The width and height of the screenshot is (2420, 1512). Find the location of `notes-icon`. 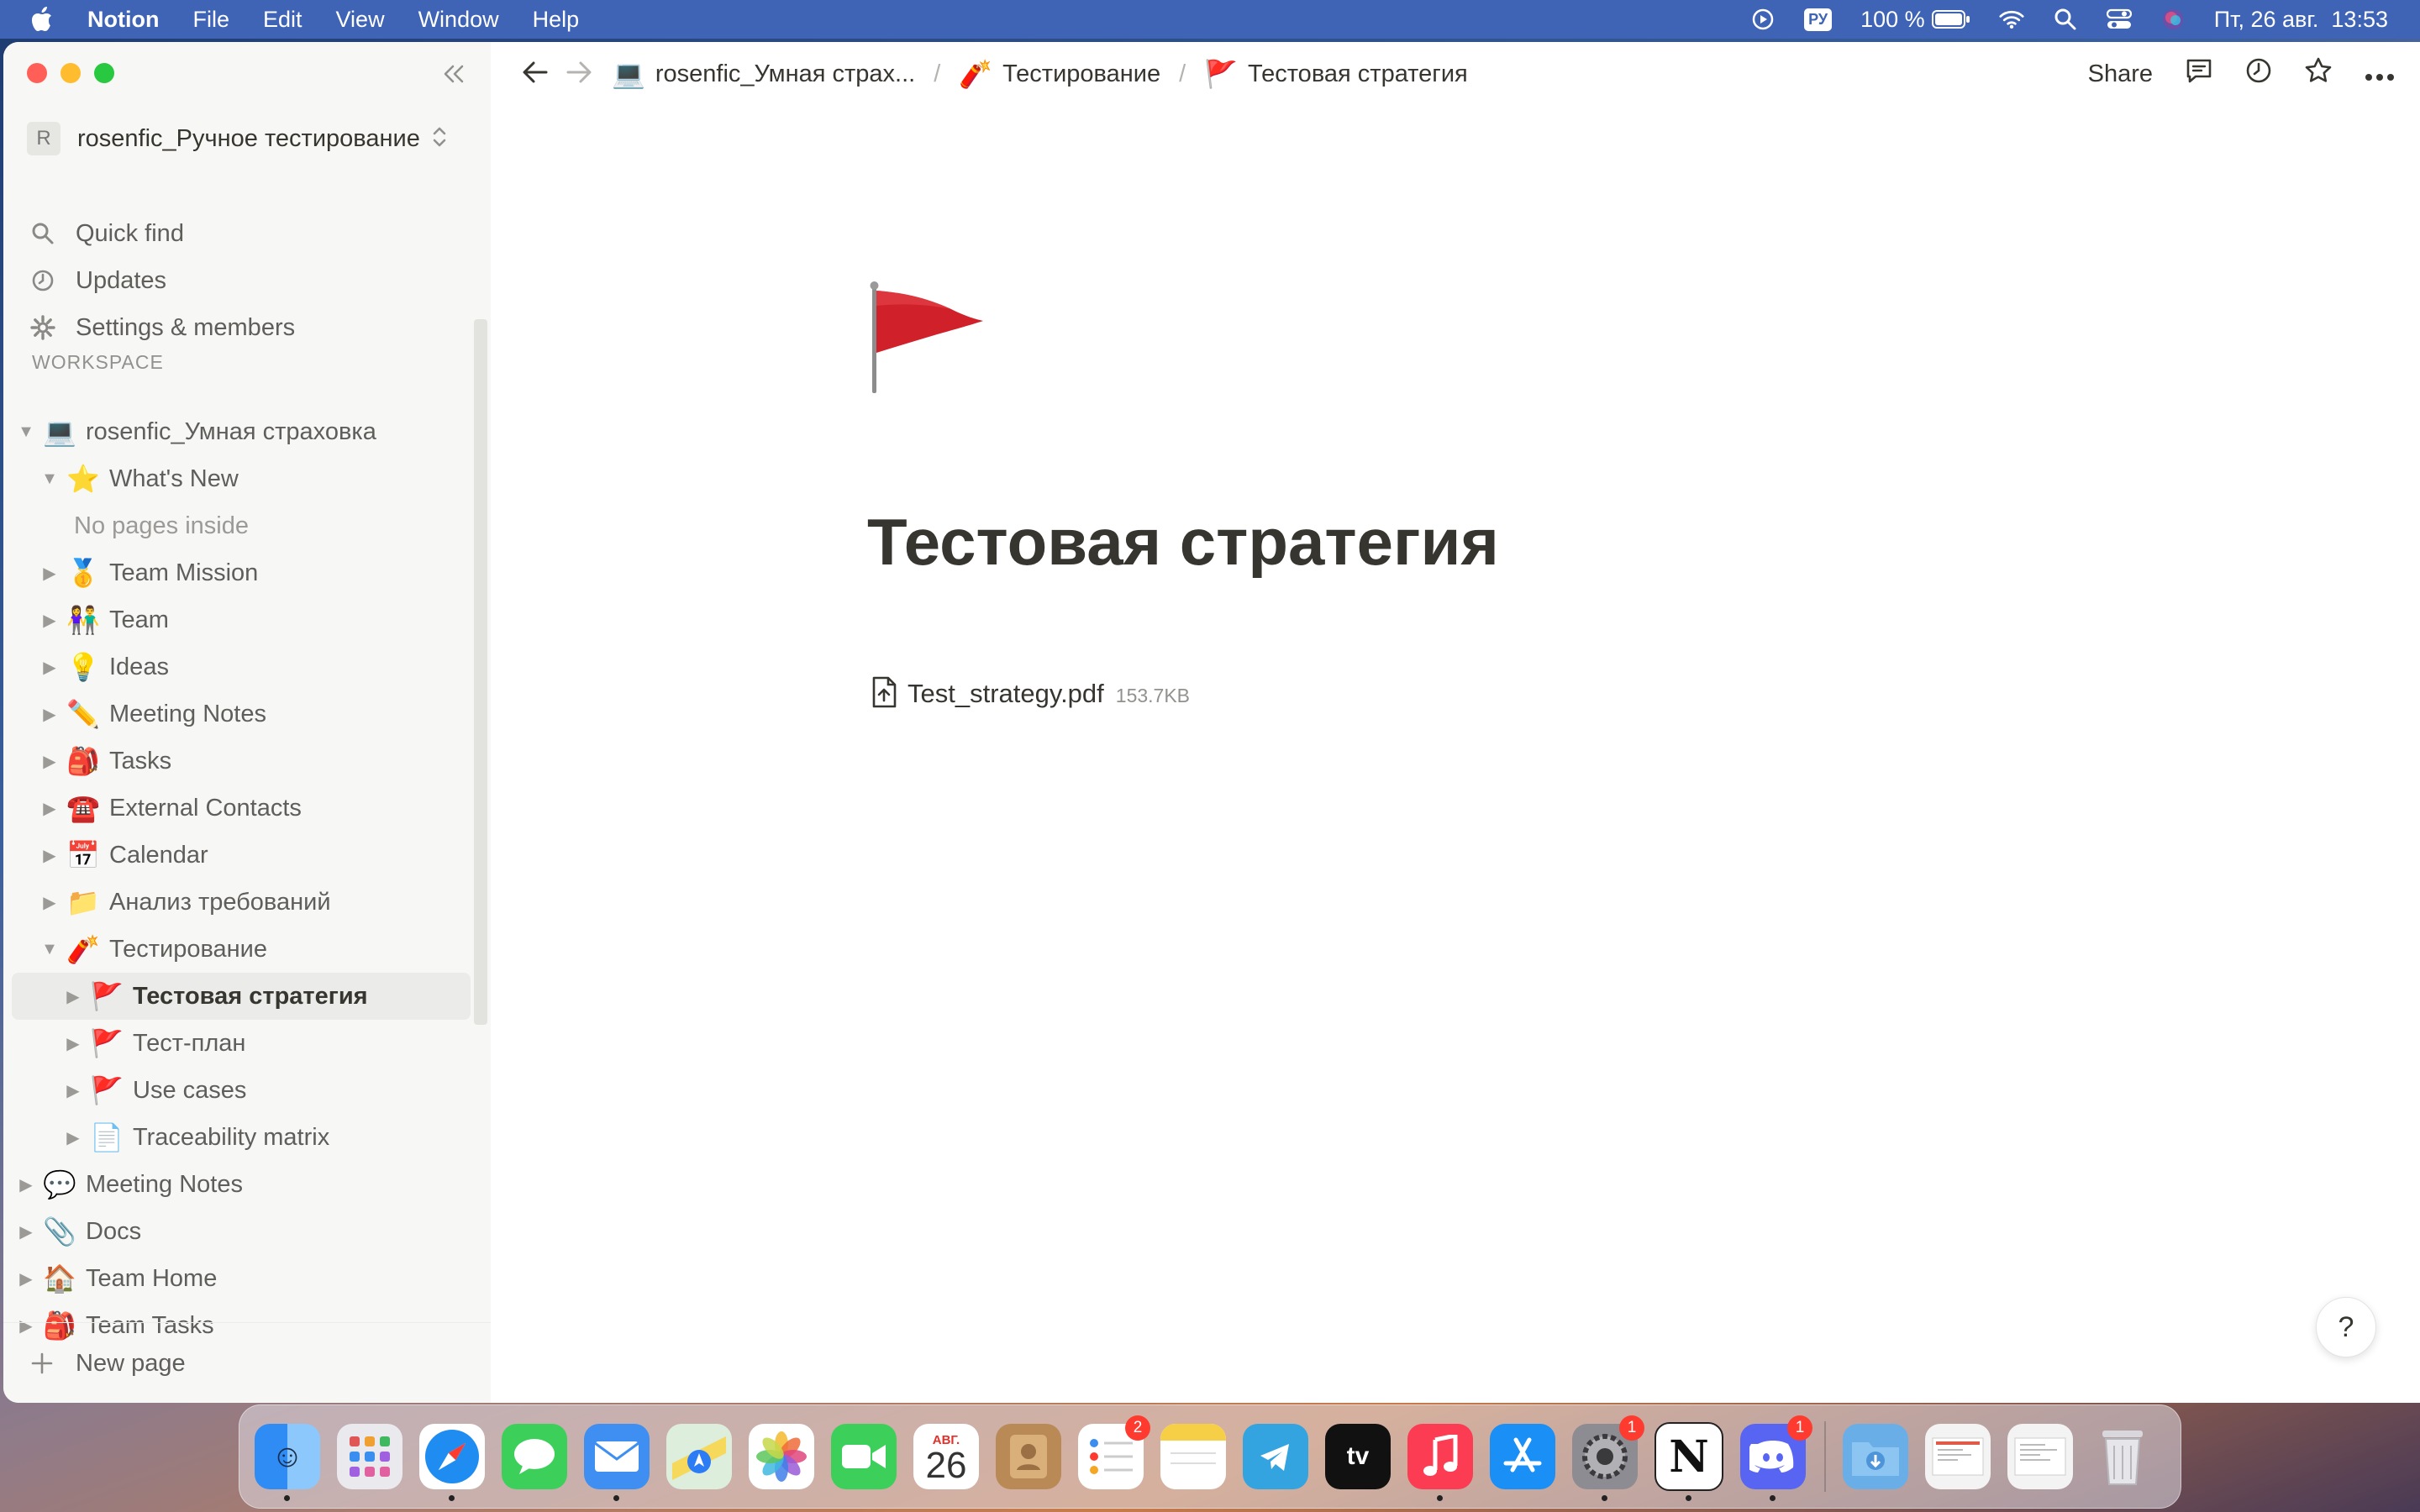

notes-icon is located at coordinates (1193, 1456).